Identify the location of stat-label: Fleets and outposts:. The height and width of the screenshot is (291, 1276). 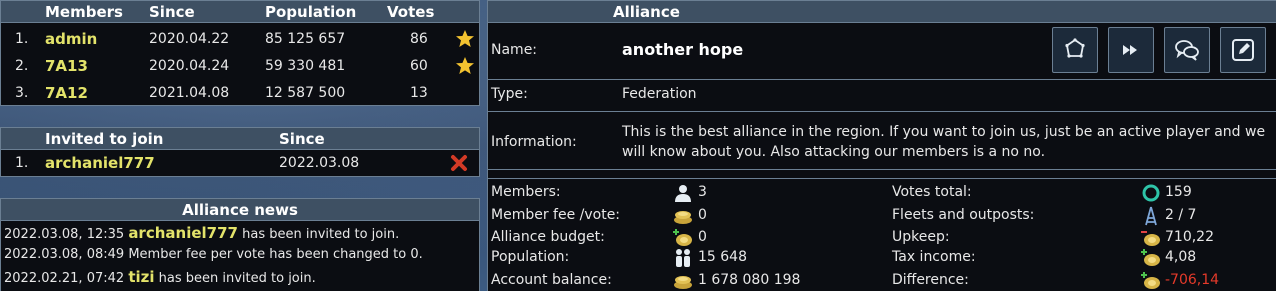
(963, 215).